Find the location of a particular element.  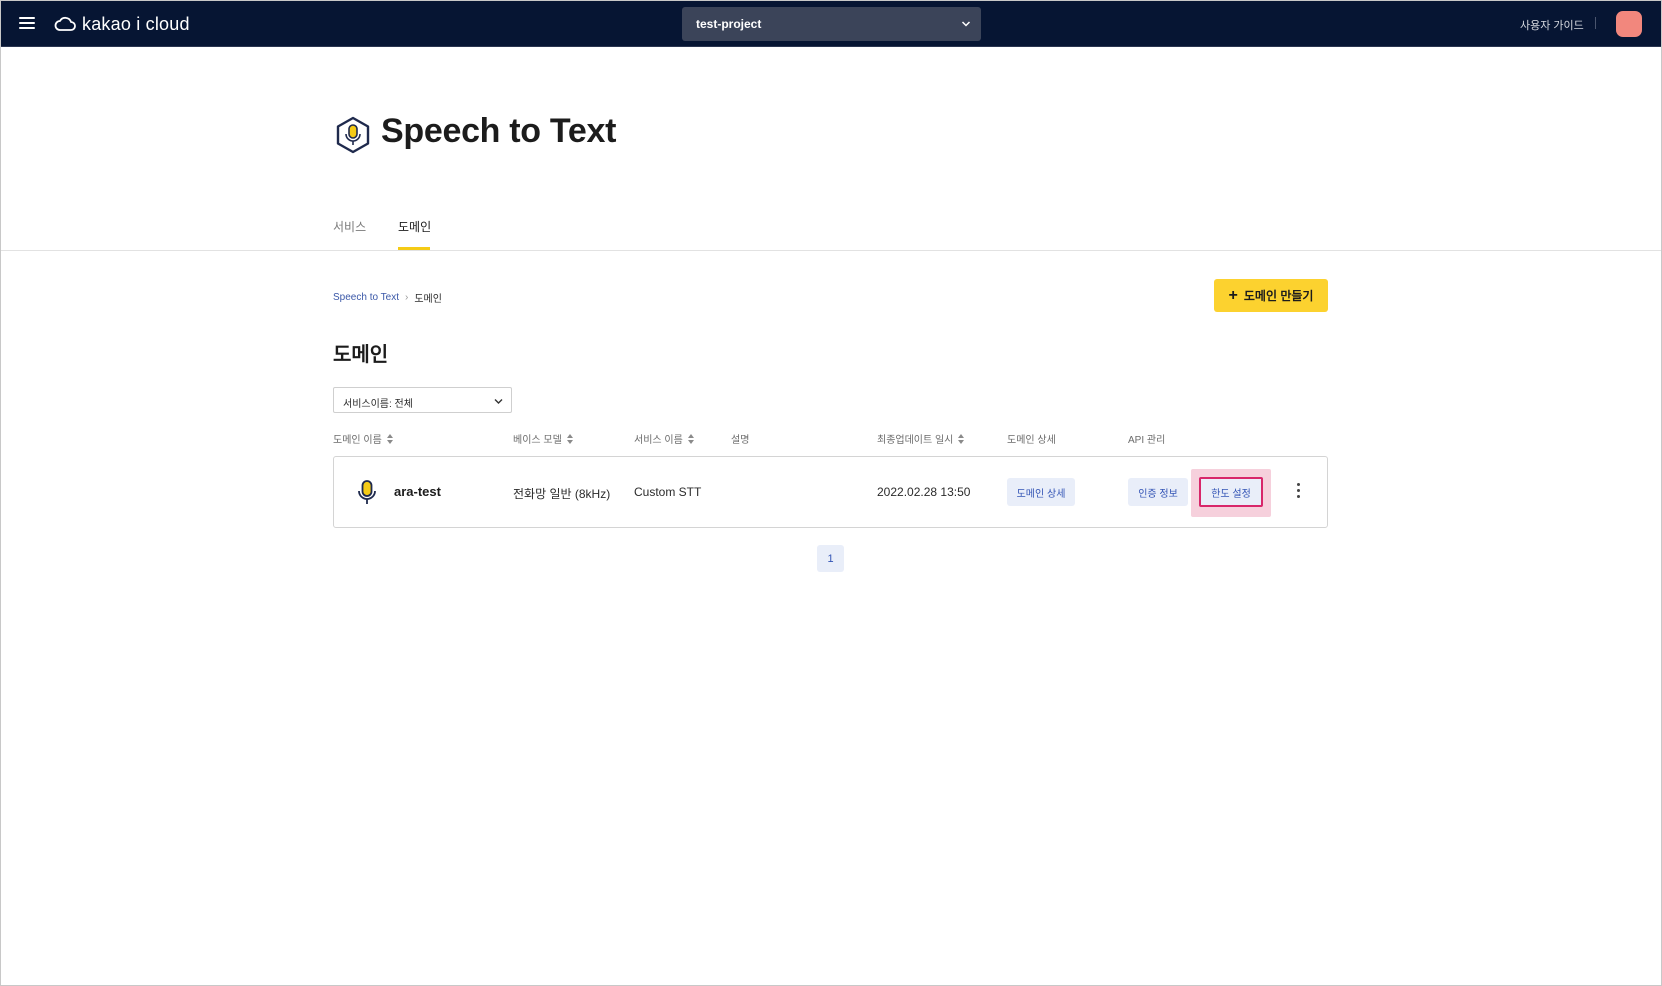

column-header-domain-name: 도메인 이름 is located at coordinates (363, 438).